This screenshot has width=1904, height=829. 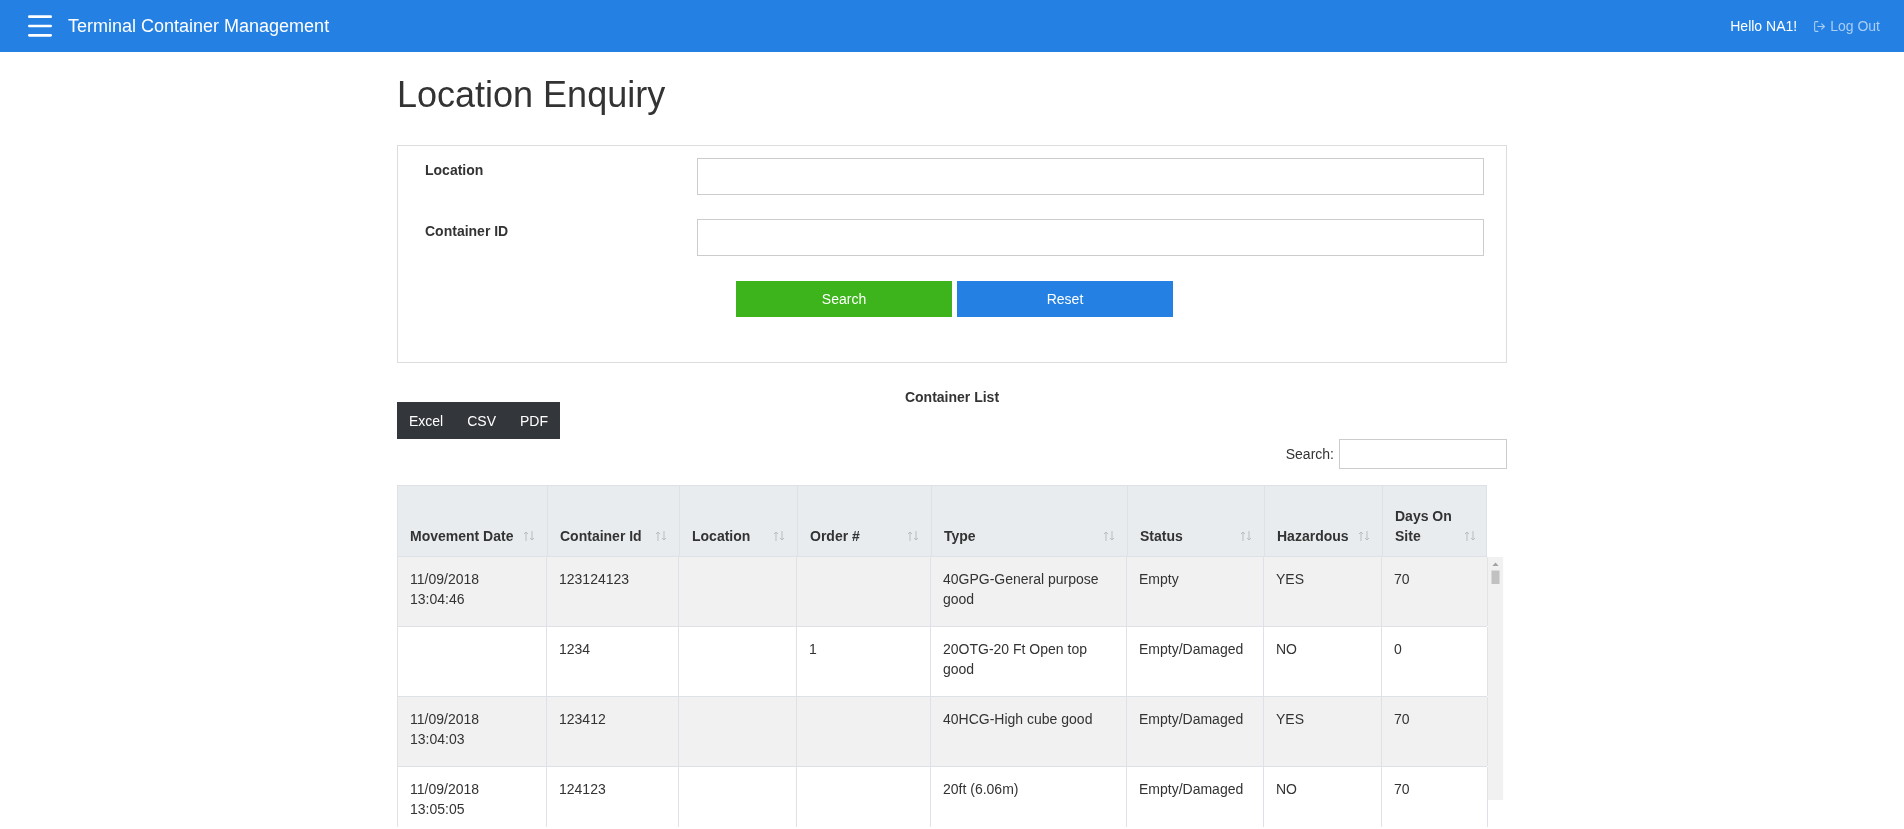 What do you see at coordinates (1159, 579) in the screenshot?
I see `table-cell: Empty` at bounding box center [1159, 579].